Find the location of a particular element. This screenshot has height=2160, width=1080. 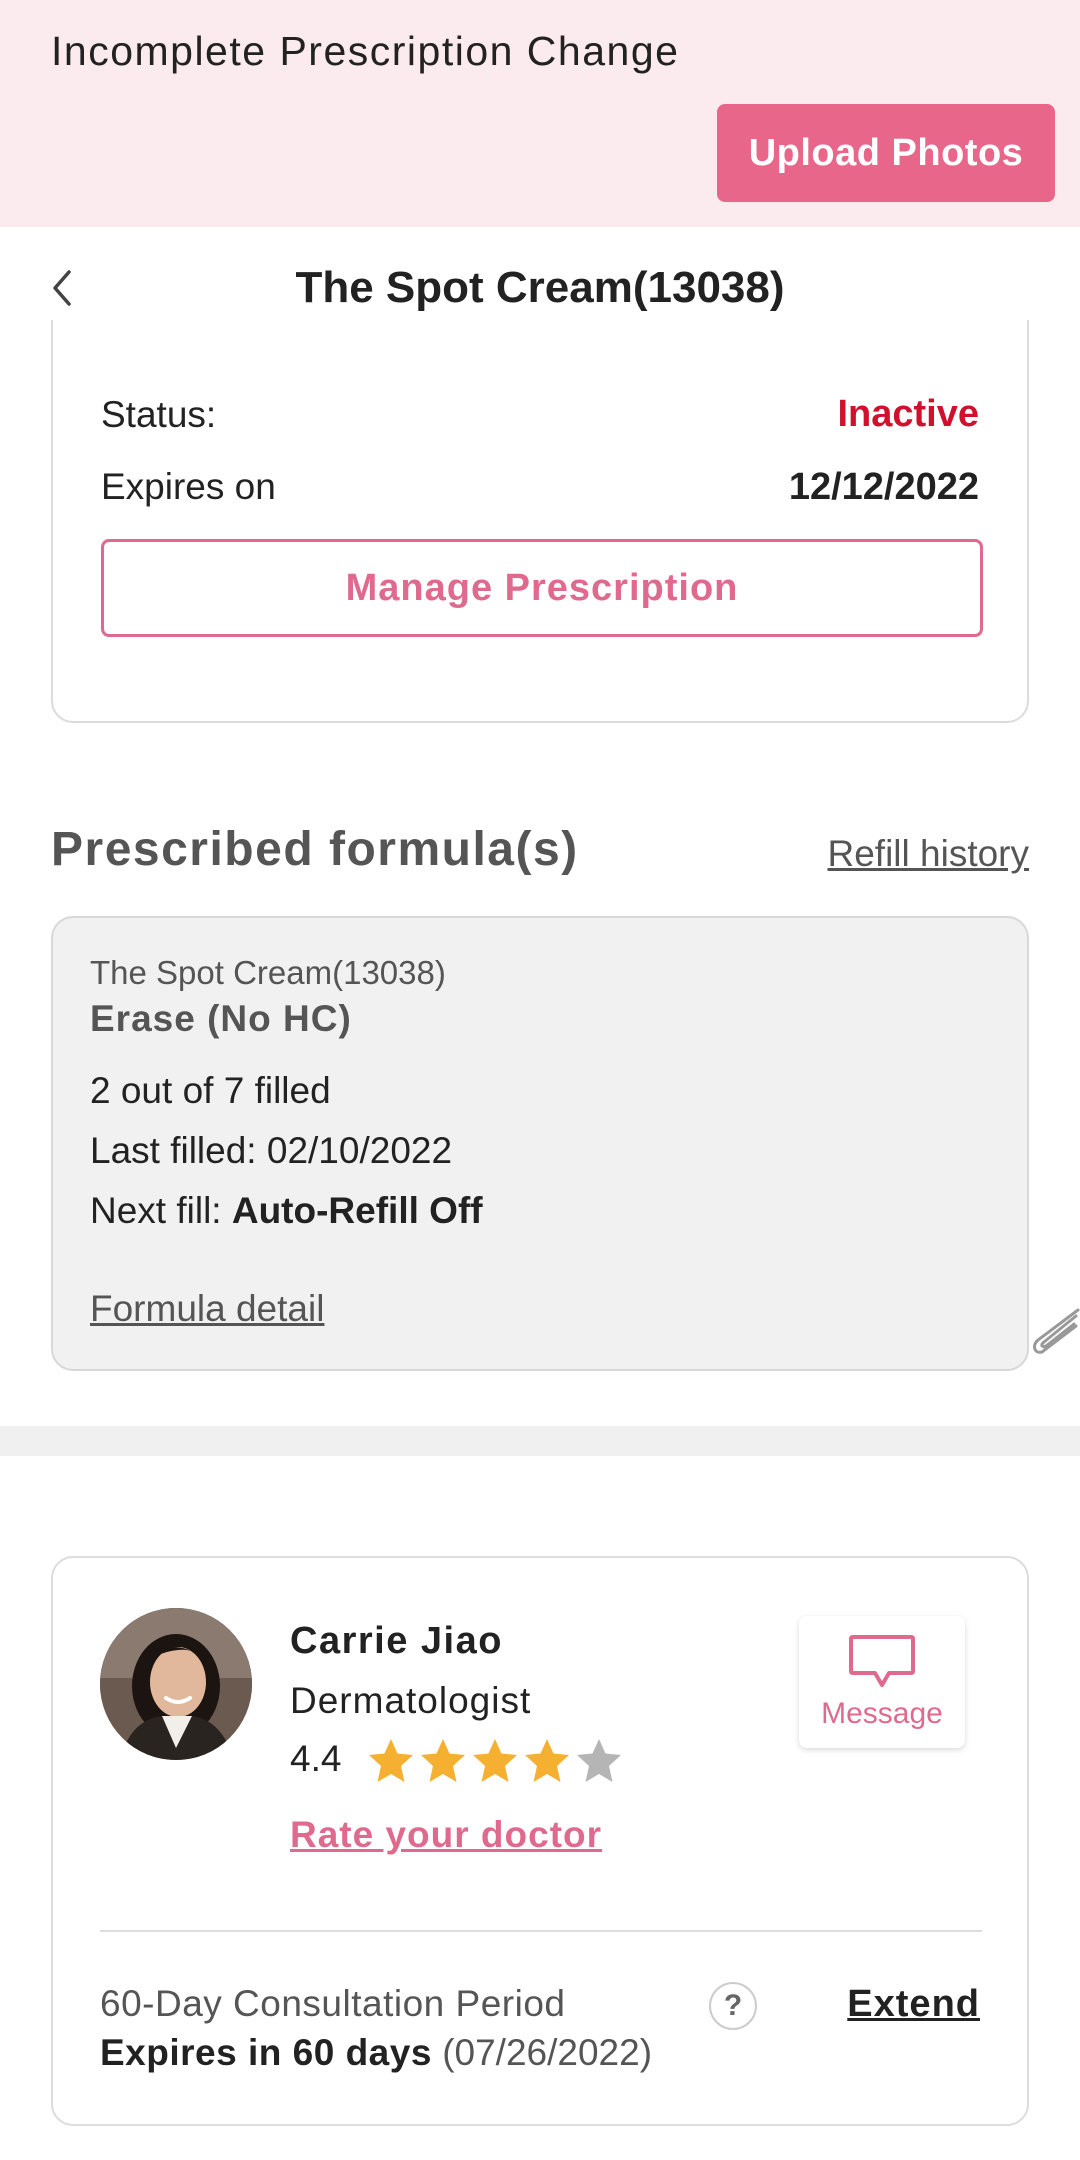

message-button: Message is located at coordinates (882, 1682).